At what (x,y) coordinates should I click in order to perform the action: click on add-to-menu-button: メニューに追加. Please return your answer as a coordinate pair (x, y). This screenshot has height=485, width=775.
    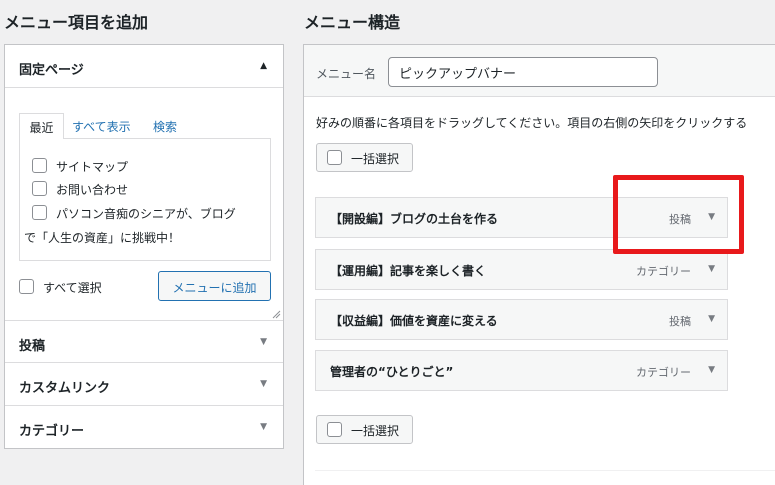
    Looking at the image, I should click on (214, 286).